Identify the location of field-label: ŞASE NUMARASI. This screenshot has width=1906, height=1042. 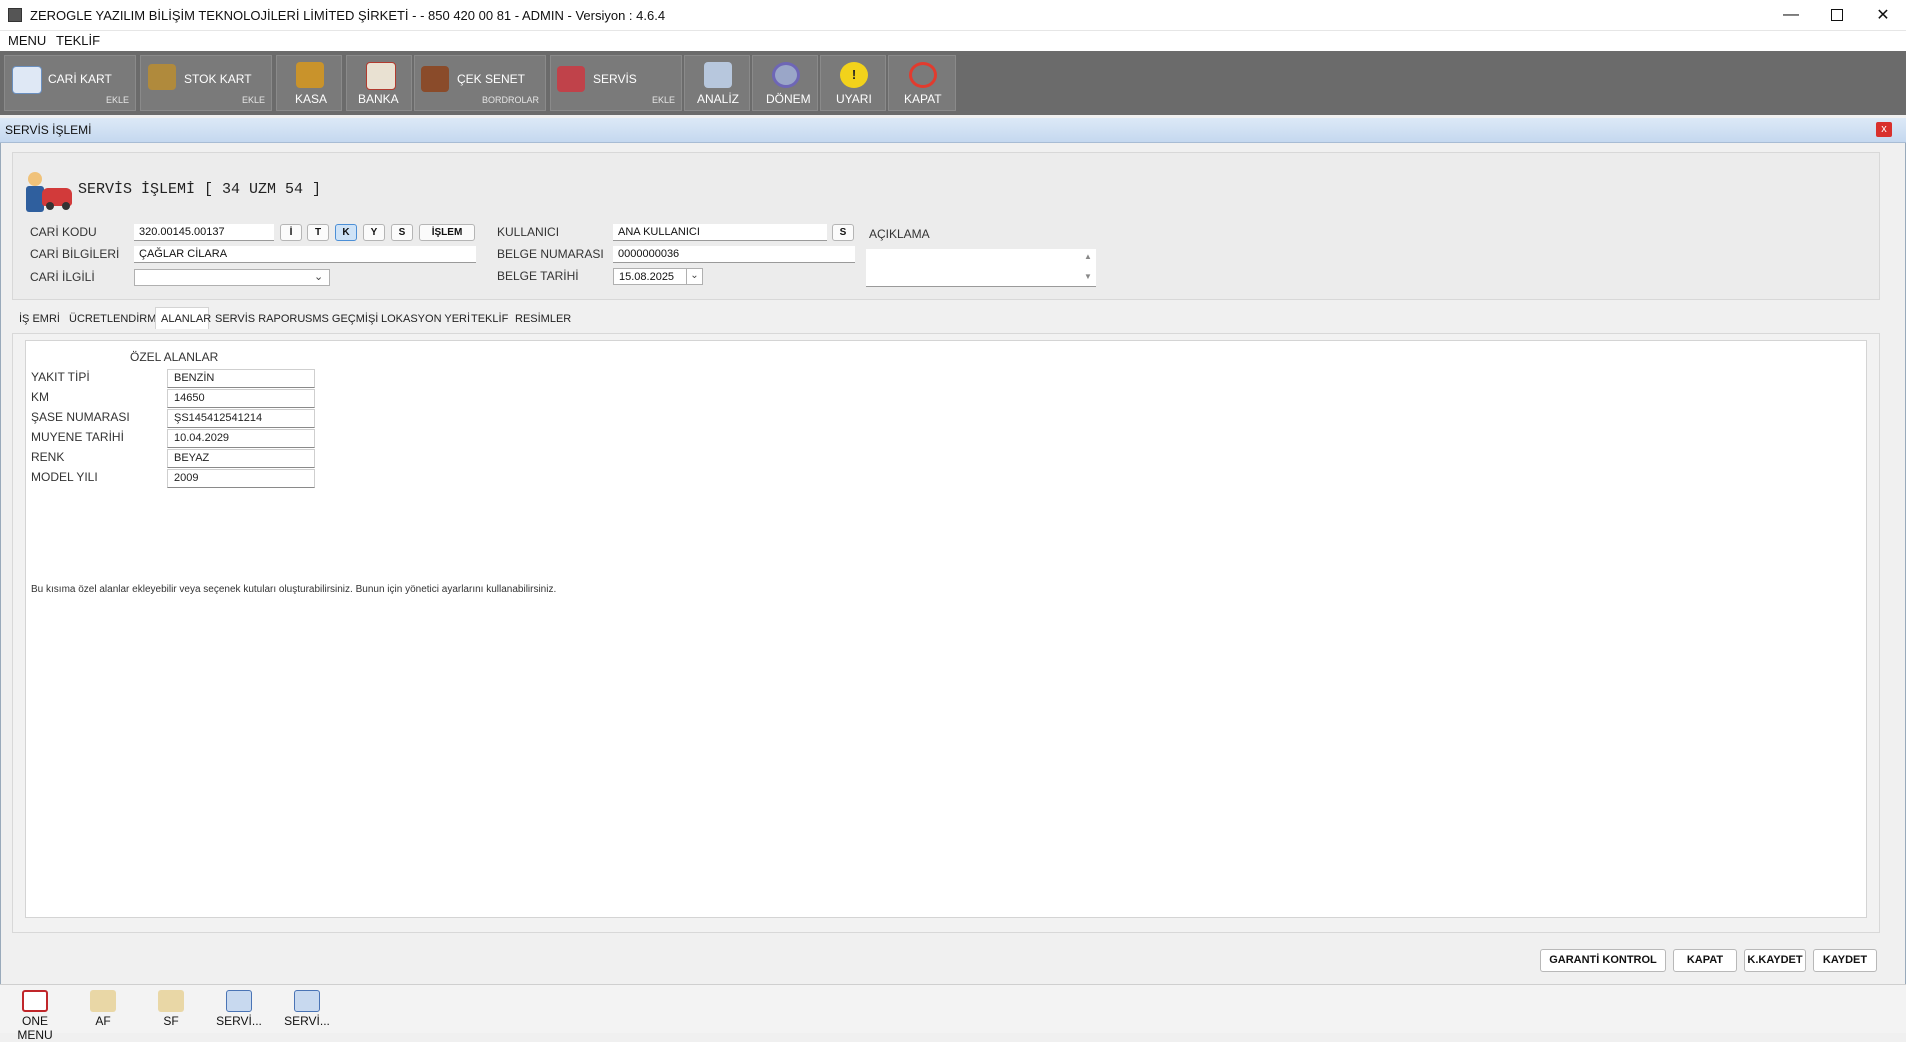
(80, 417).